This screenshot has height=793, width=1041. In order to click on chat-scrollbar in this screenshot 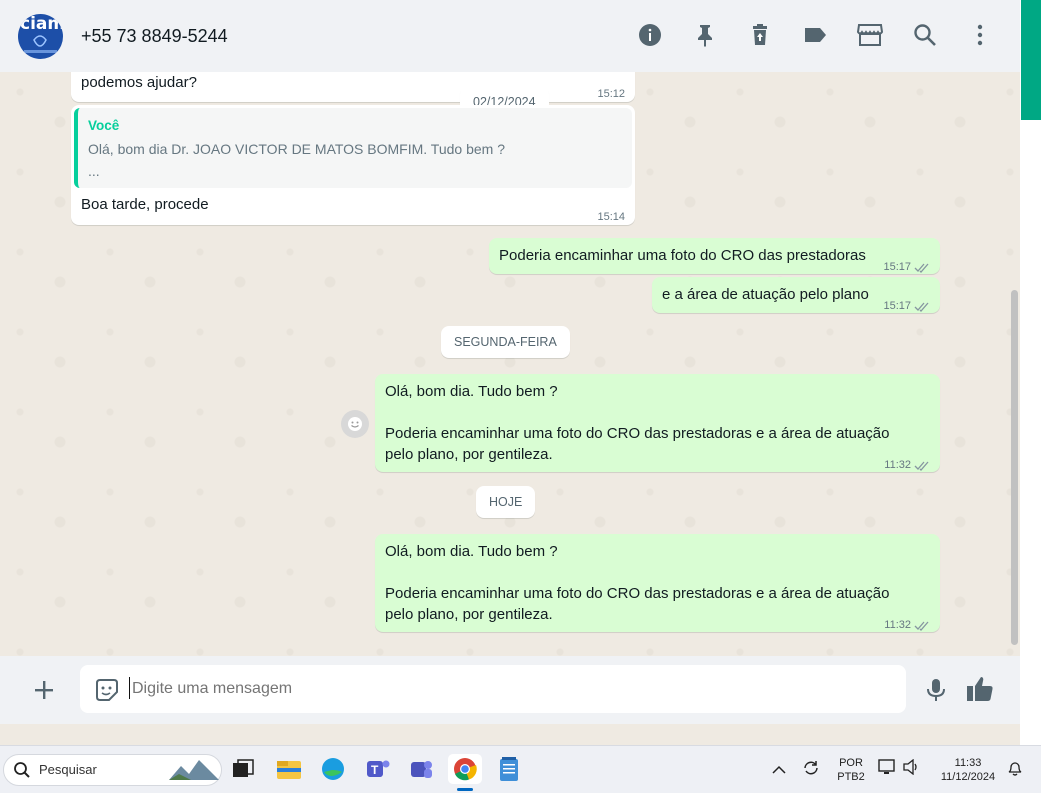, I will do `click(1014, 467)`.